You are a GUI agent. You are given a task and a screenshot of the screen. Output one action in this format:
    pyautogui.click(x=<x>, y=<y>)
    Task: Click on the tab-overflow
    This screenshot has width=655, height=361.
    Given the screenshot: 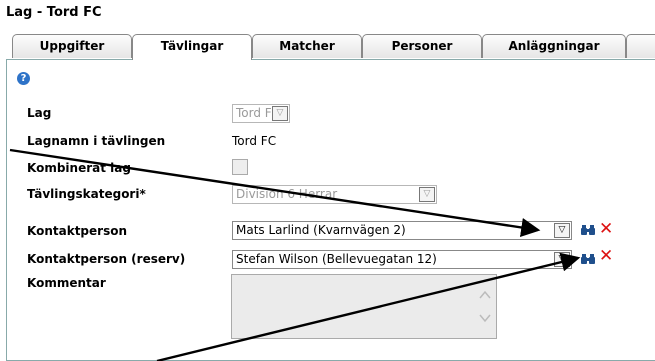 What is the action you would take?
    pyautogui.click(x=640, y=46)
    